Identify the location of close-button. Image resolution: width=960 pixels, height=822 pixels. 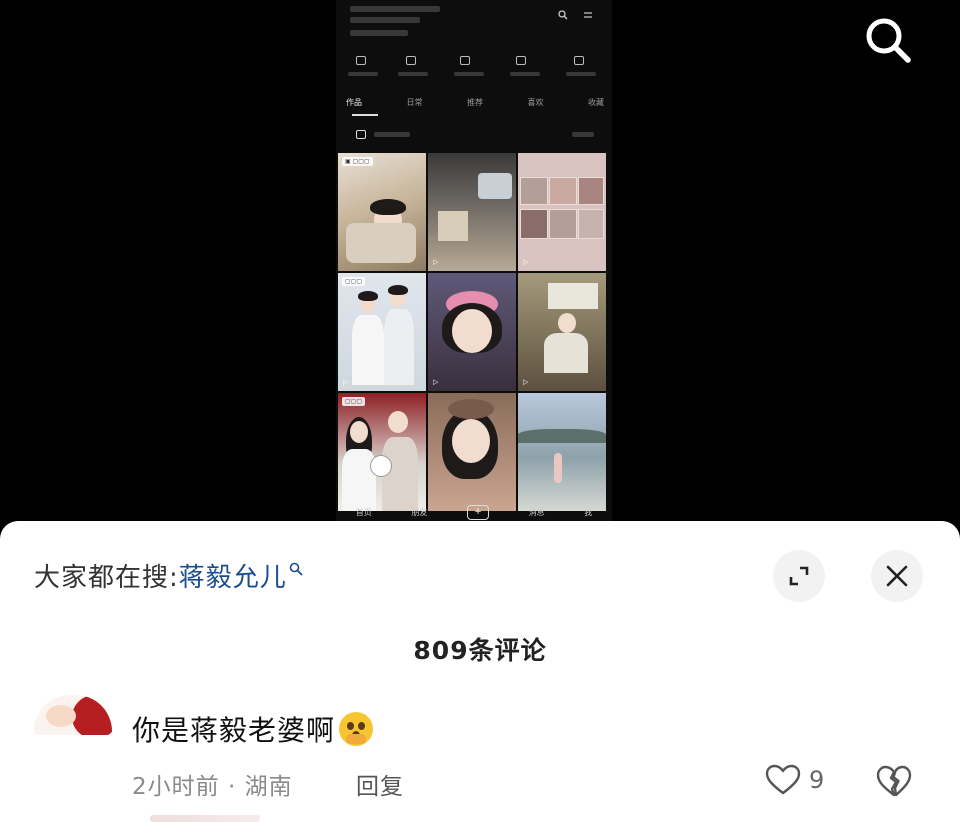
(897, 576).